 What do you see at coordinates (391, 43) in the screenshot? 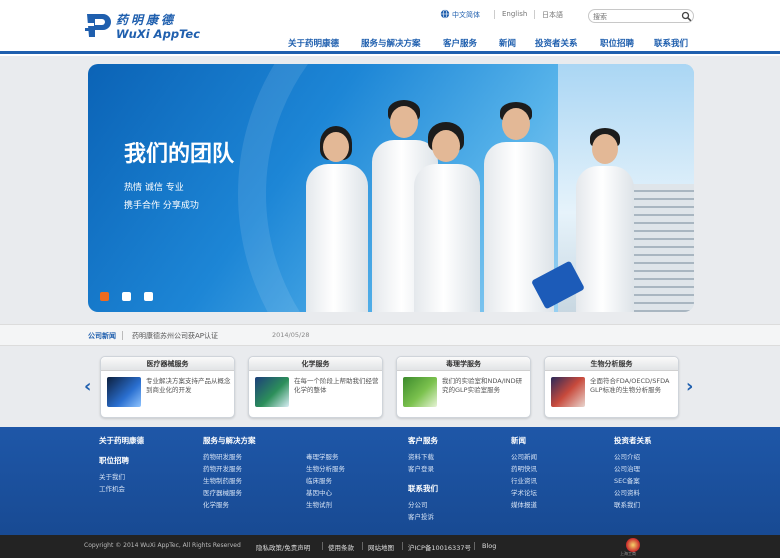
I see `nav-services: 服务与解决方案` at bounding box center [391, 43].